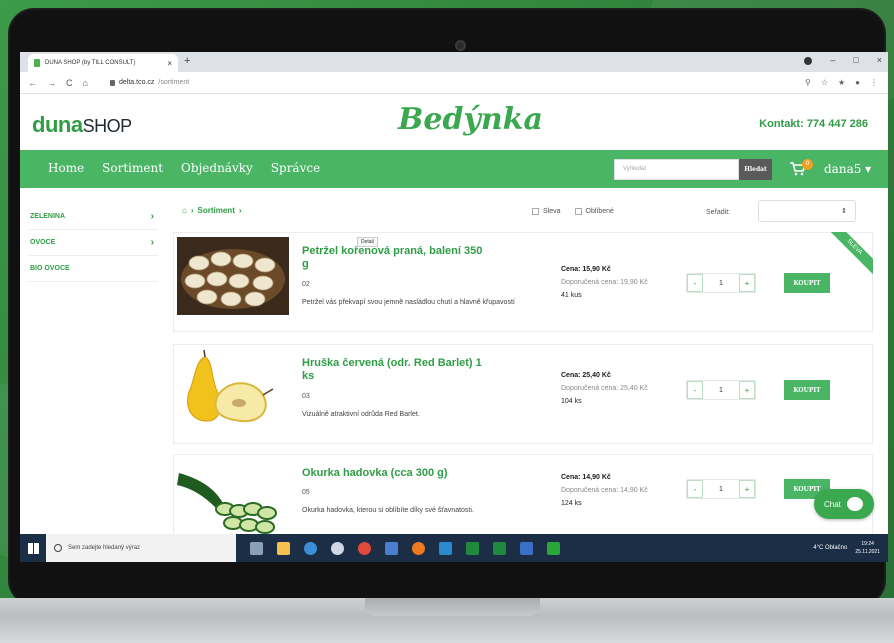 This screenshot has height=643, width=894. What do you see at coordinates (397, 473) in the screenshot?
I see `product-title: Okurka hadovka (cca 300 g)` at bounding box center [397, 473].